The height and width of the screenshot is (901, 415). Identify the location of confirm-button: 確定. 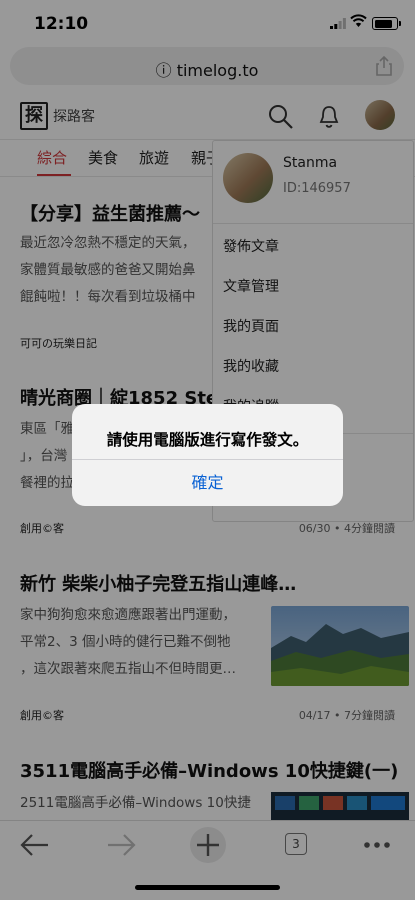
(207, 483).